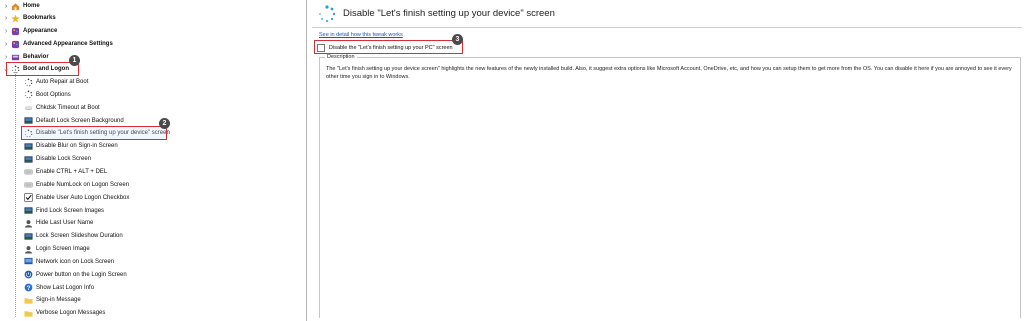 This screenshot has width=1024, height=321. I want to click on boot-logon-highlight, so click(42, 69).